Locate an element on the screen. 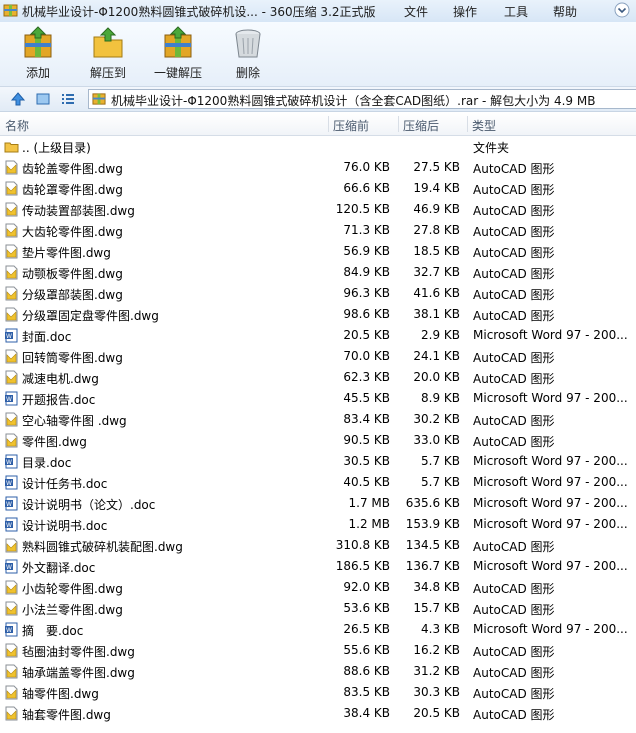 This screenshot has width=636, height=733. file-size: 45.5 KB is located at coordinates (366, 398).